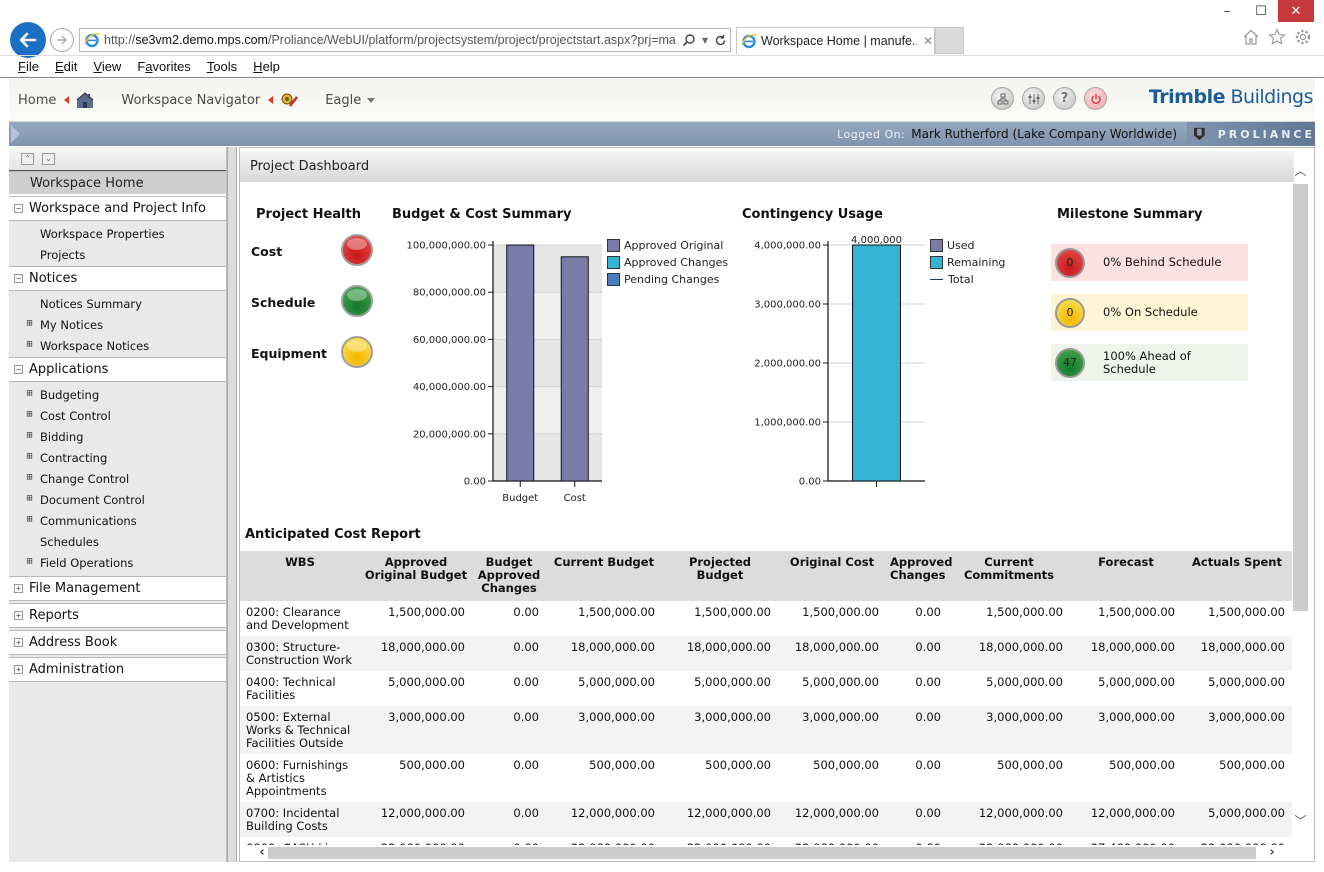 This screenshot has height=872, width=1324. I want to click on sidebar-item-cost-control: ⊞ Cost Control, so click(117, 415).